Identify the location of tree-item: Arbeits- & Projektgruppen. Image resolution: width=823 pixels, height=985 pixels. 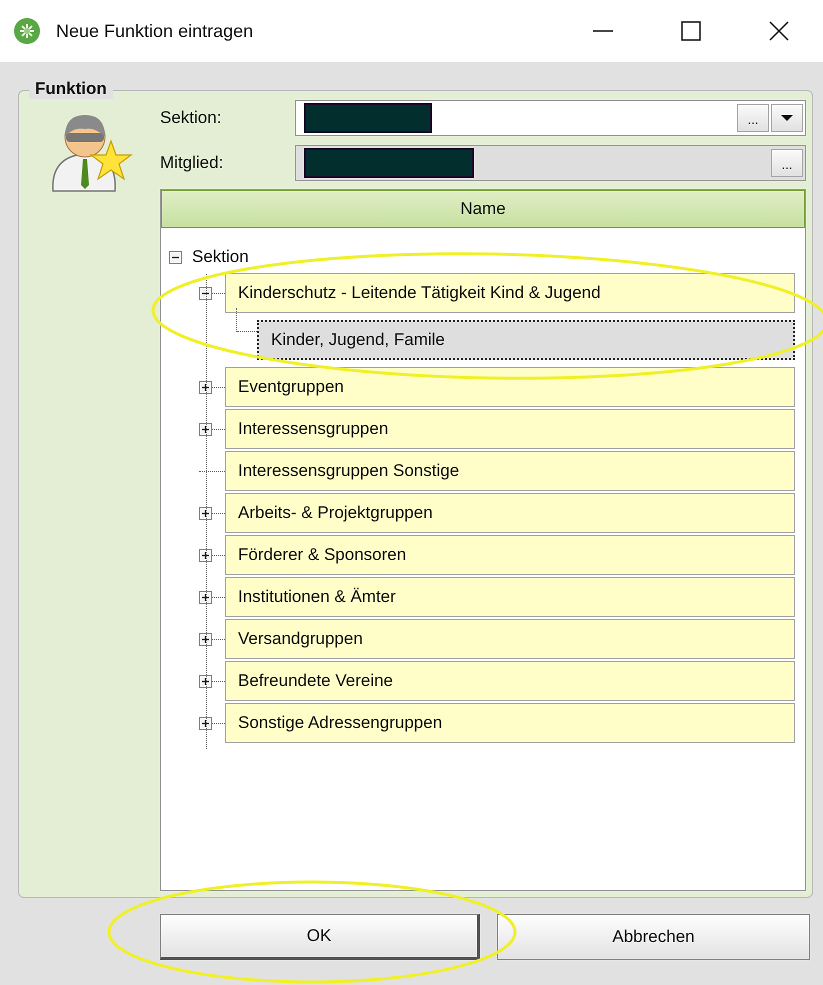
(510, 513).